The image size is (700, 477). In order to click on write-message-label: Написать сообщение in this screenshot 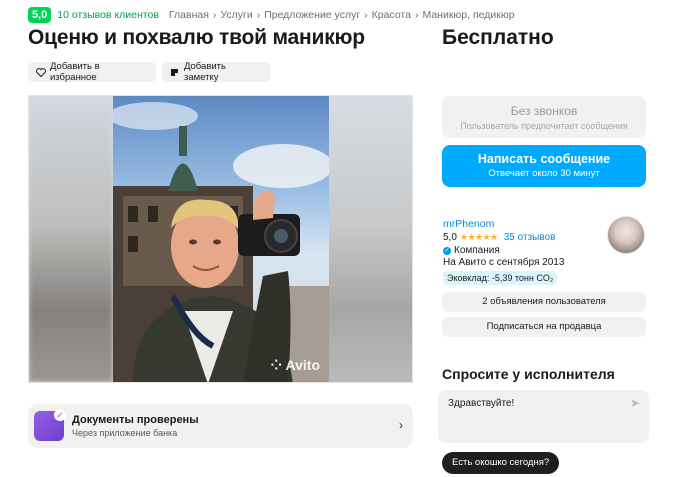, I will do `click(544, 159)`.